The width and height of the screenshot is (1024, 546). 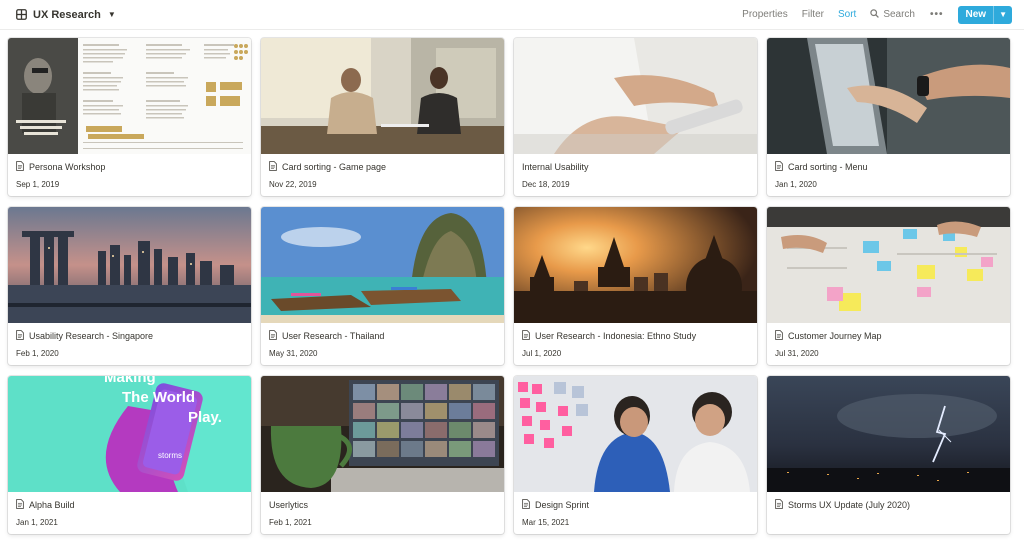 What do you see at coordinates (765, 14) in the screenshot?
I see `properties-button: Properties` at bounding box center [765, 14].